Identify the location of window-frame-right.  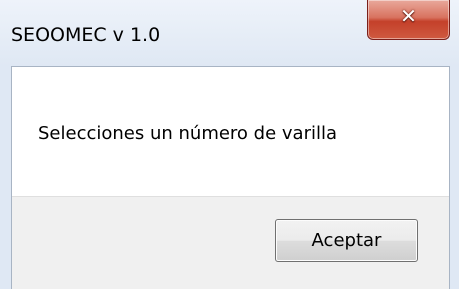
(454, 177).